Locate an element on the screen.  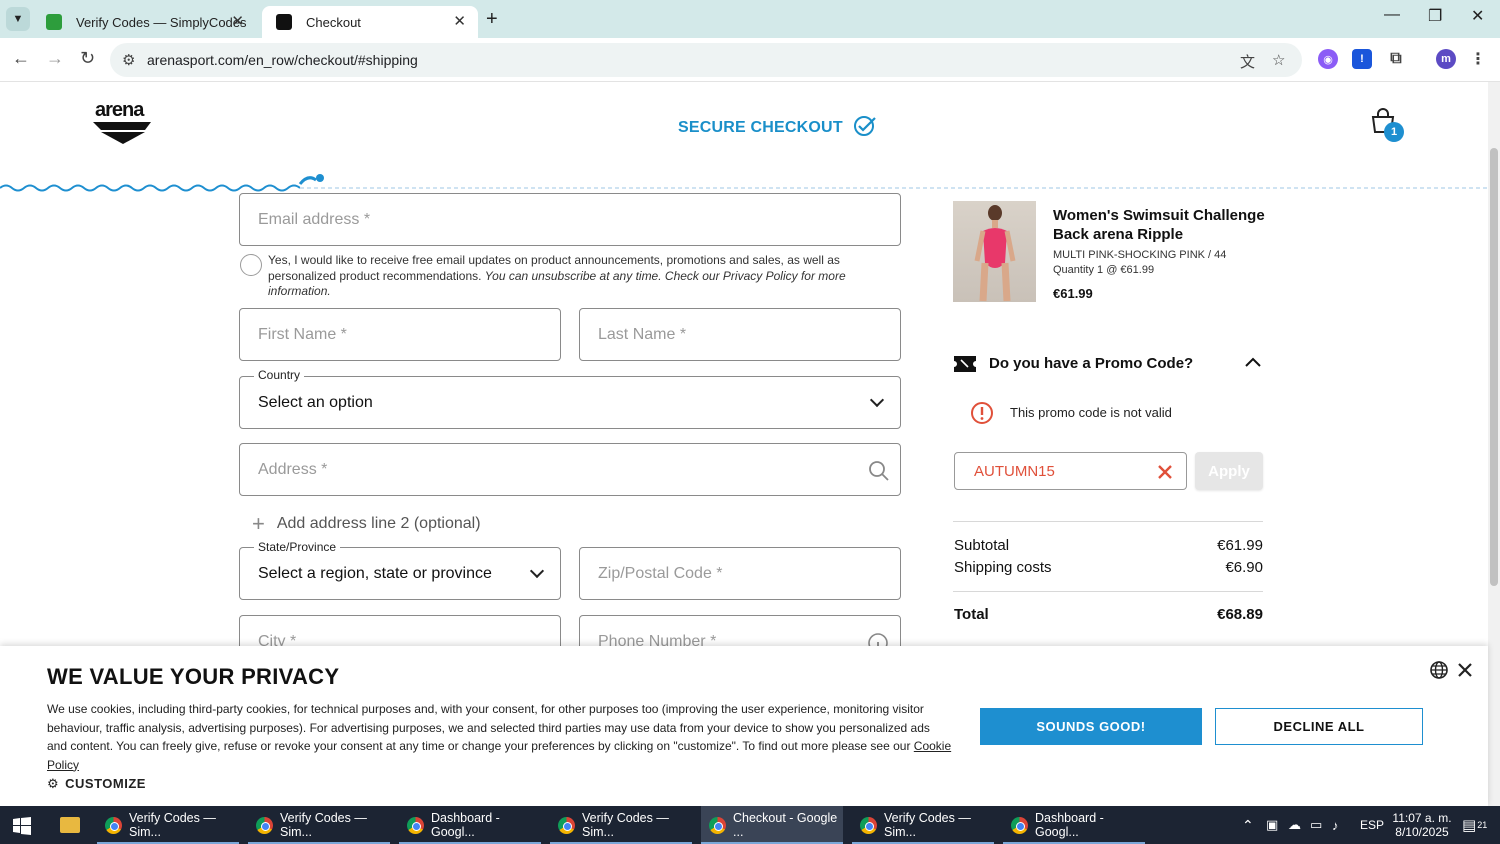
menu-kebab-icon: ⋮ is located at coordinates (1478, 59).